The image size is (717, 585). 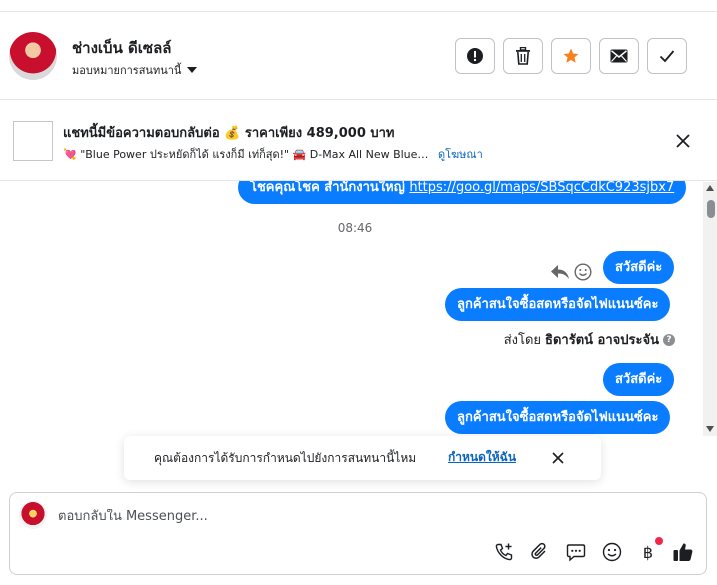 I want to click on close-prompt-icon, so click(x=558, y=458).